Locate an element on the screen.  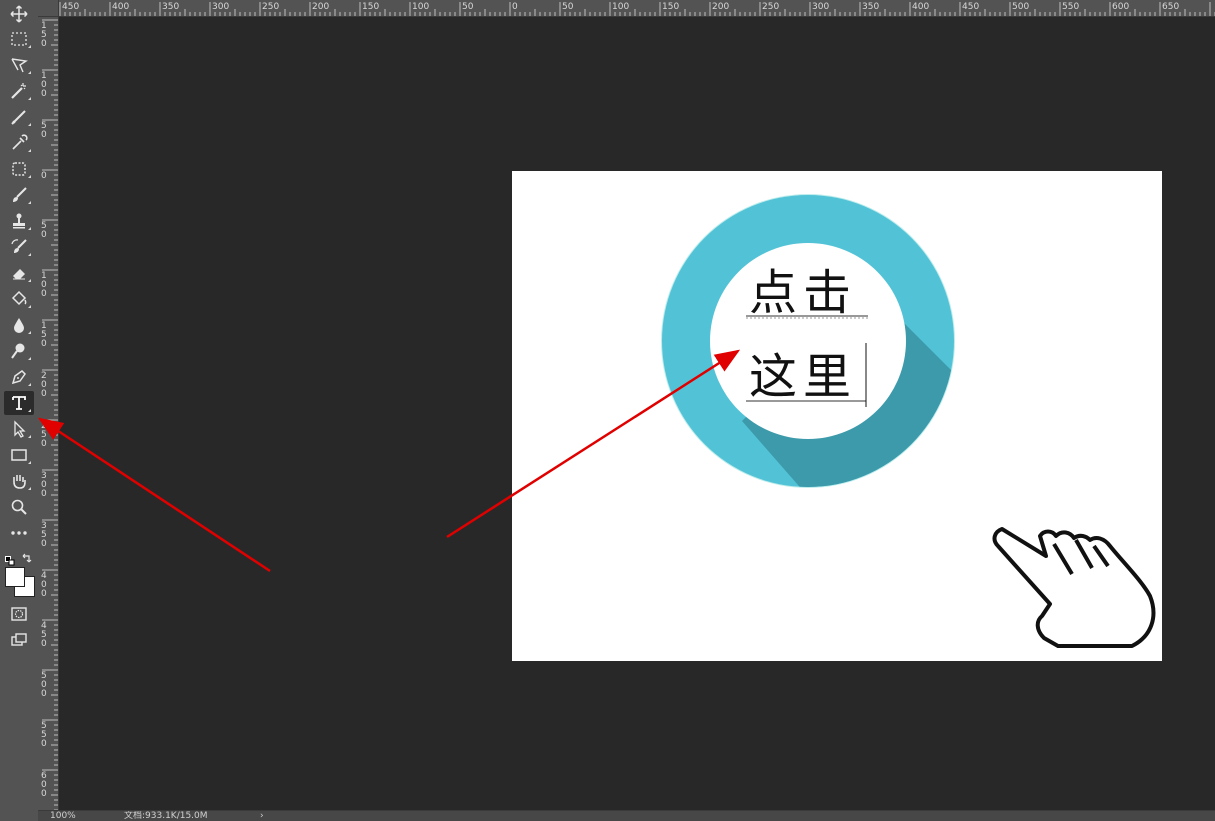
more-tools is located at coordinates (19, 533).